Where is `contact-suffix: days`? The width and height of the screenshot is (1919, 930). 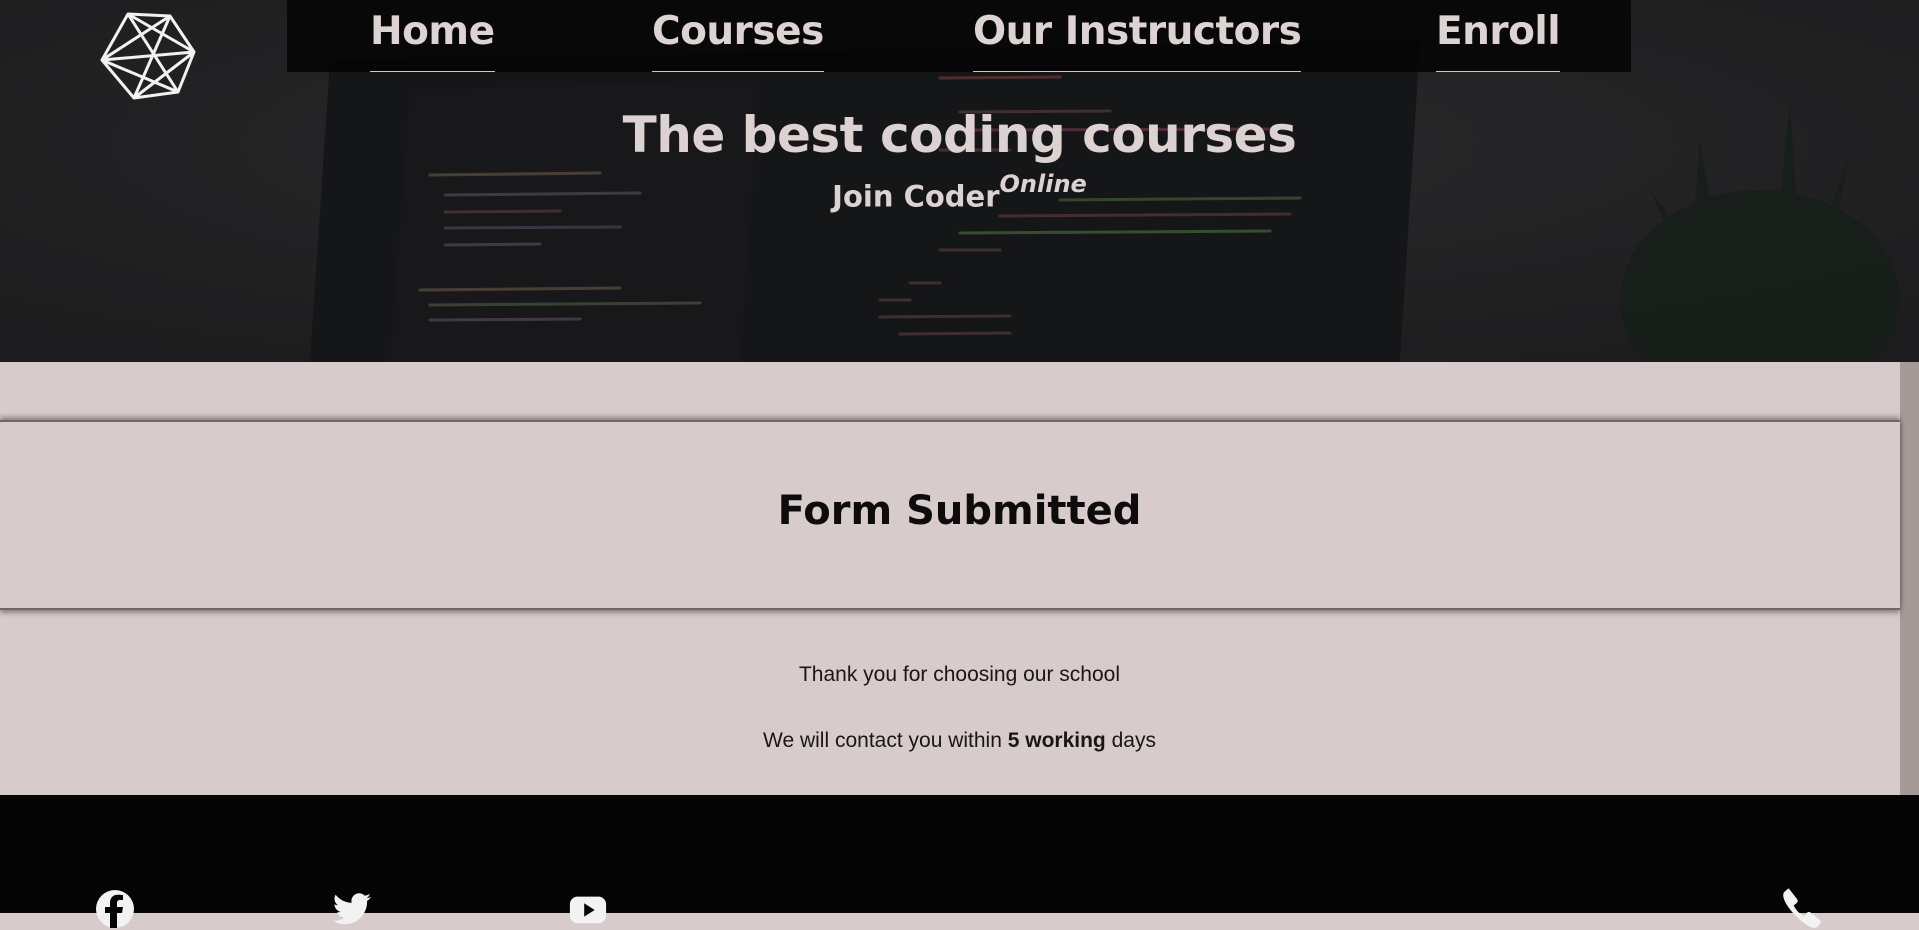 contact-suffix: days is located at coordinates (1133, 740).